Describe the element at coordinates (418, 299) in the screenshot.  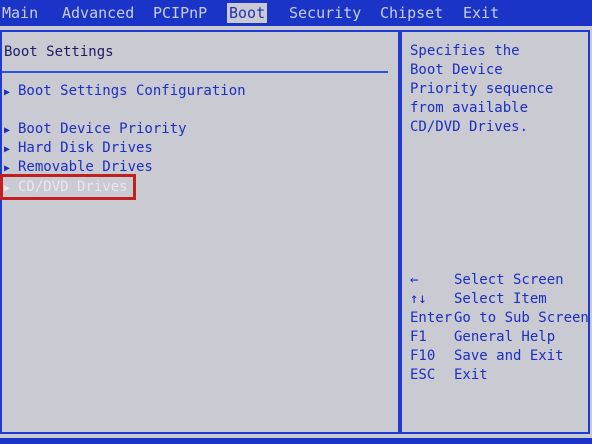
I see `key-arrow-updown-icon: ↑↓` at that location.